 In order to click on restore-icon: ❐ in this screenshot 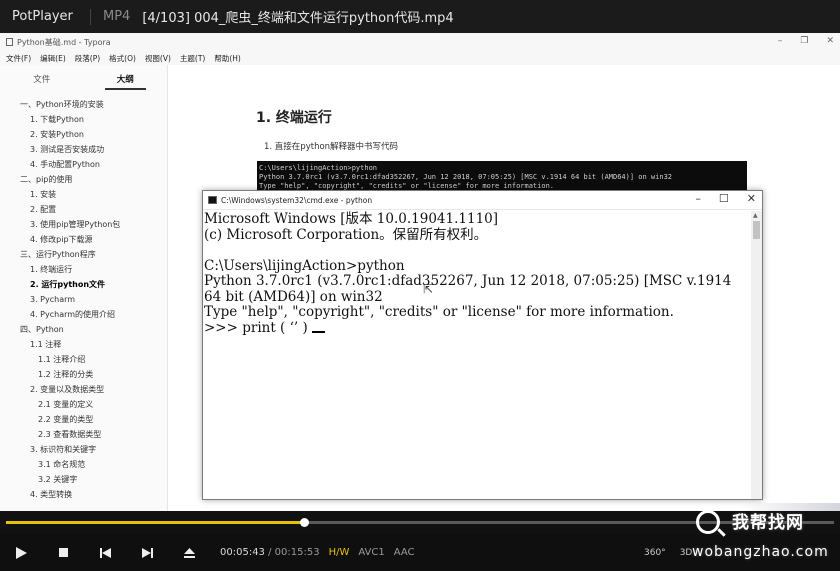, I will do `click(804, 41)`.